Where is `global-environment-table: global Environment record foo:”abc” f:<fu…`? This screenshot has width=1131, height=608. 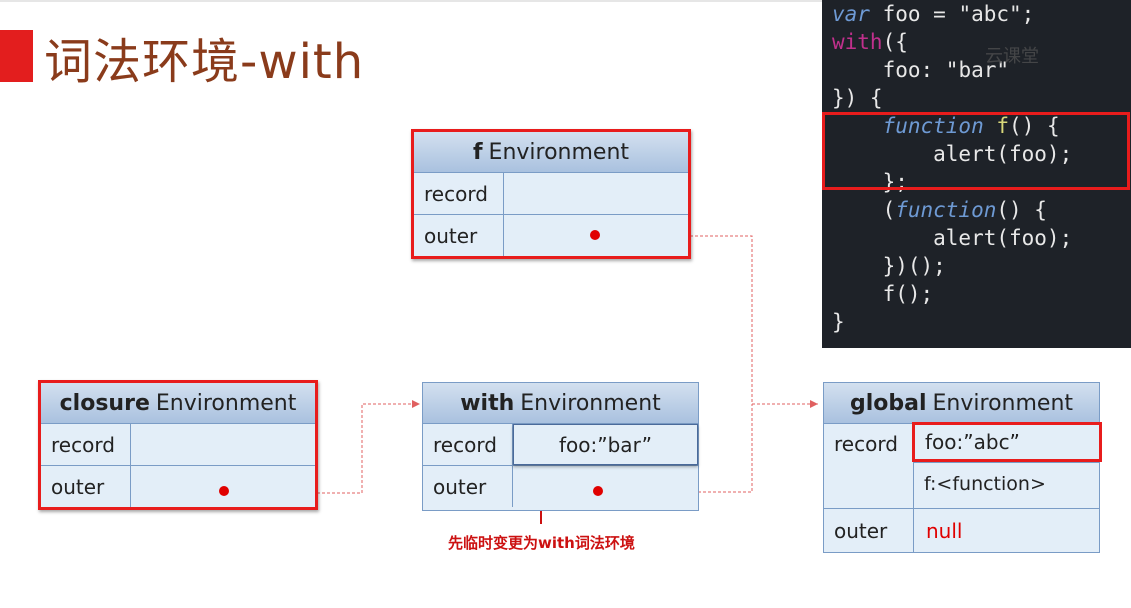 global-environment-table: global Environment record foo:”abc” f:<fu… is located at coordinates (962, 467).